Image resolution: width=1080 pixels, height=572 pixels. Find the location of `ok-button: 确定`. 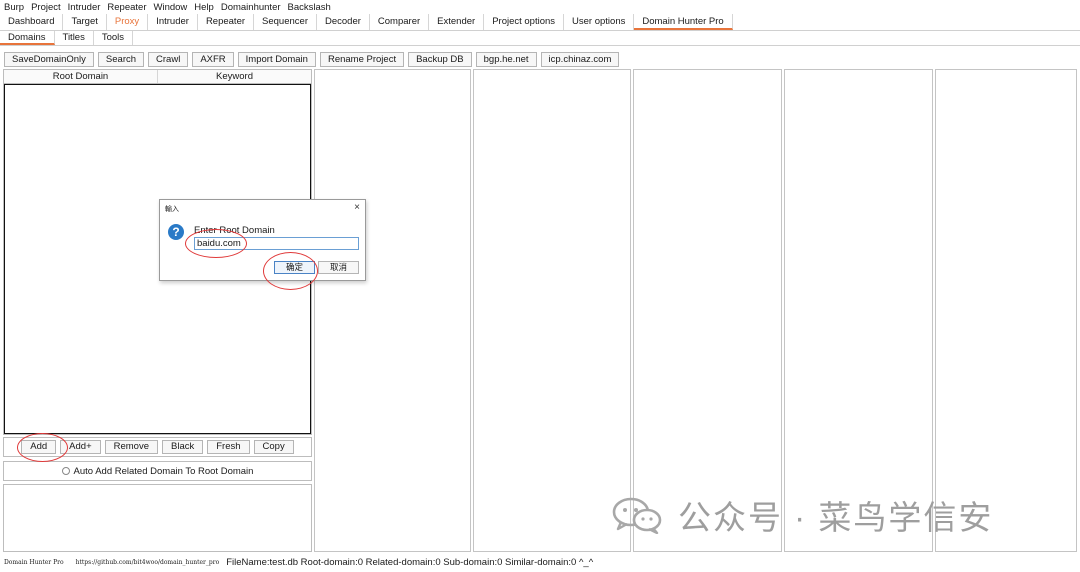

ok-button: 确定 is located at coordinates (294, 267).